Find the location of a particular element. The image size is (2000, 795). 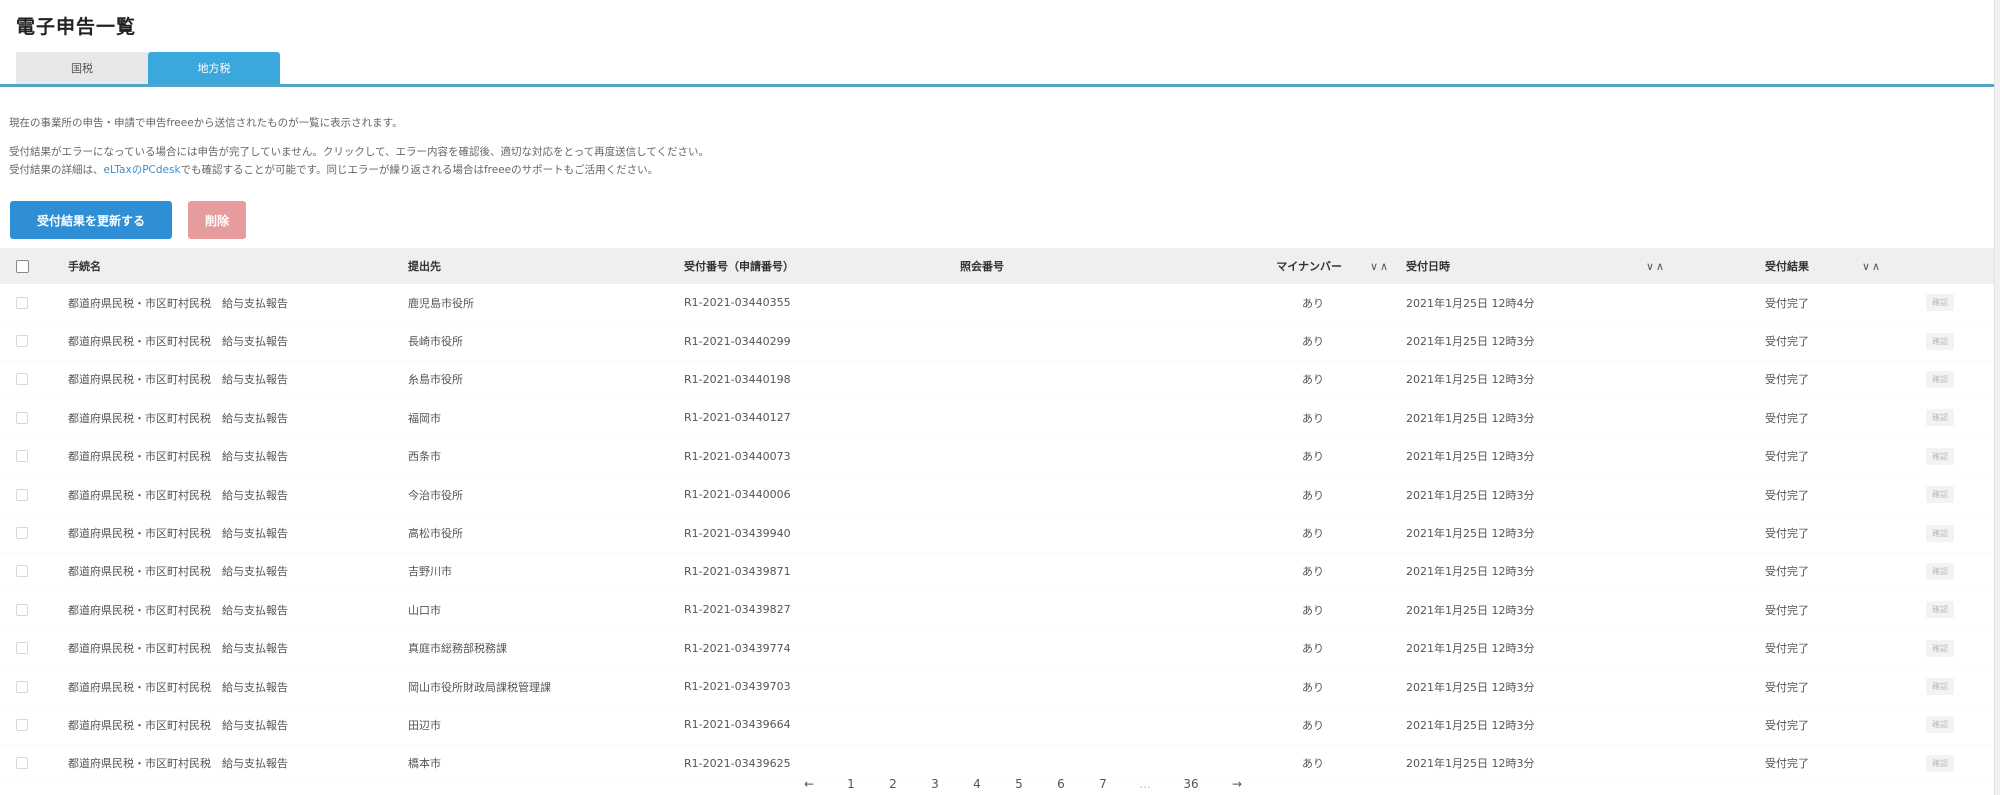

scrollbar-track is located at coordinates (1997, 397).